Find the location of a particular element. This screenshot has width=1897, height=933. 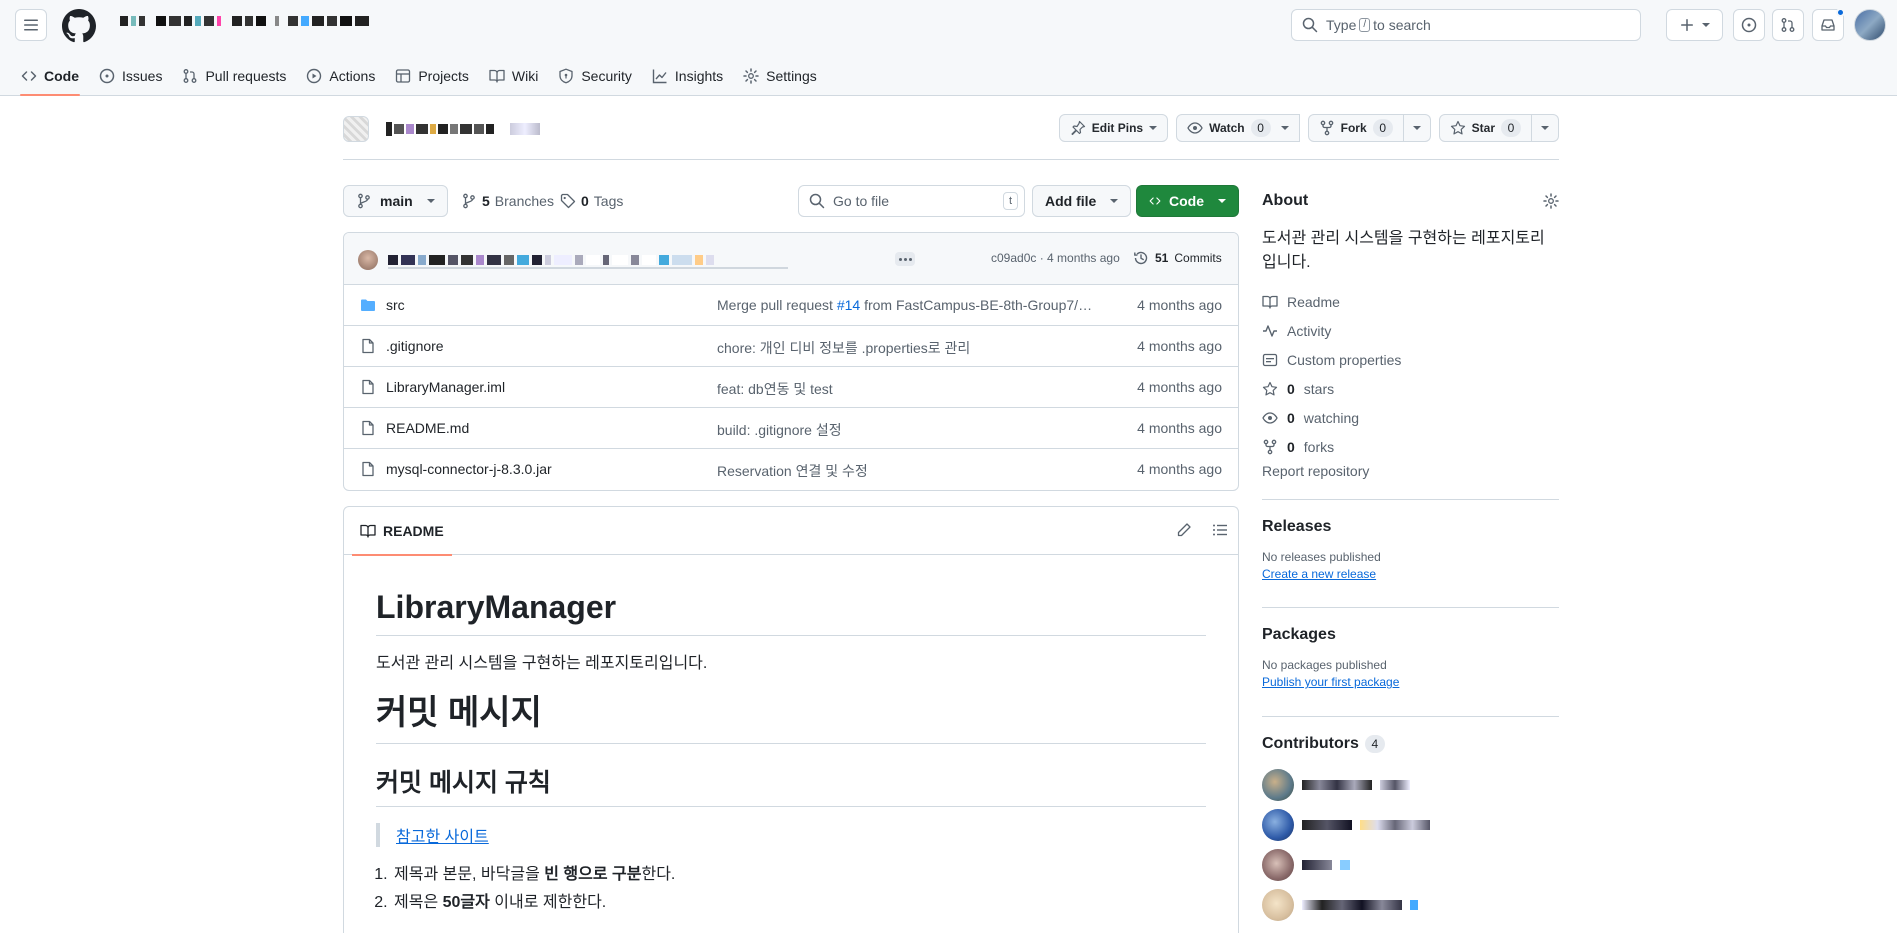

stars-link: 0 stars is located at coordinates (1410, 388).